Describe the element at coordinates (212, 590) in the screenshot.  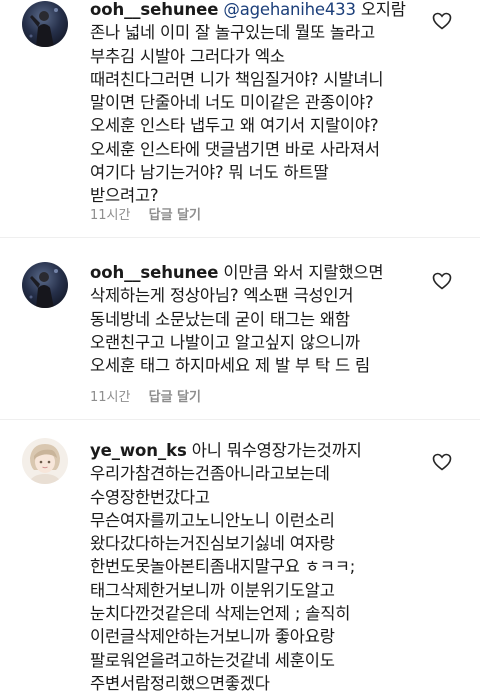
I see `comment-line: 태그삭제한거보니까 이분위기도알고` at that location.